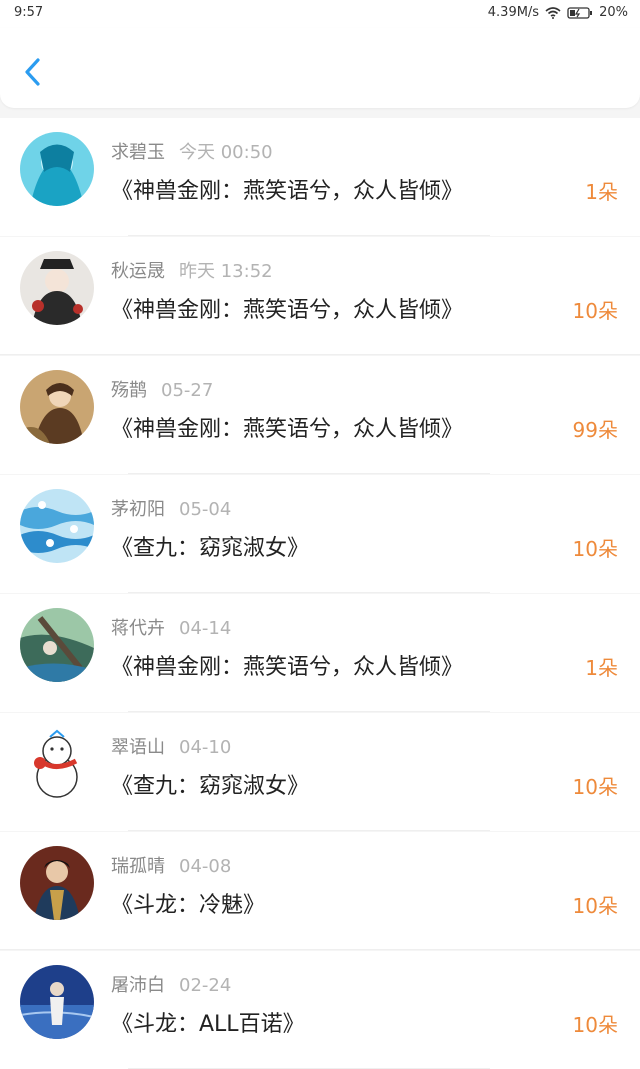 The height and width of the screenshot is (1069, 640). I want to click on list-item: 殇鹊 05-27 《神兽金刚：燕笑语兮，众人皆倾》 99朵, so click(320, 415).